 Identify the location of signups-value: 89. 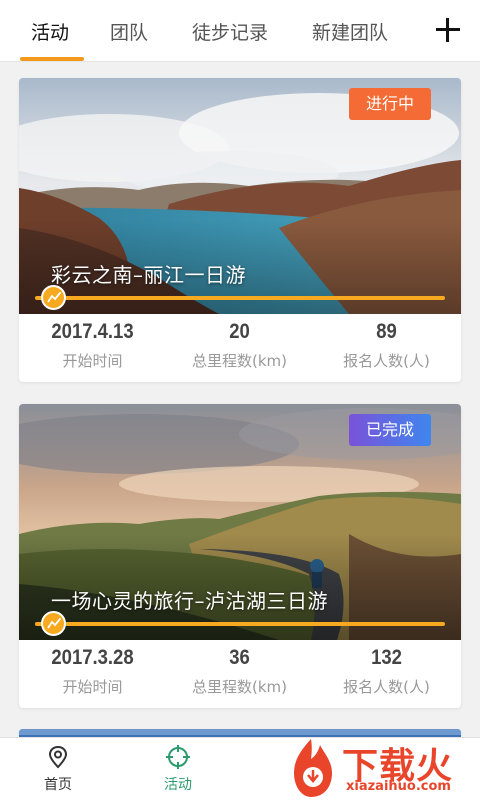
(386, 331).